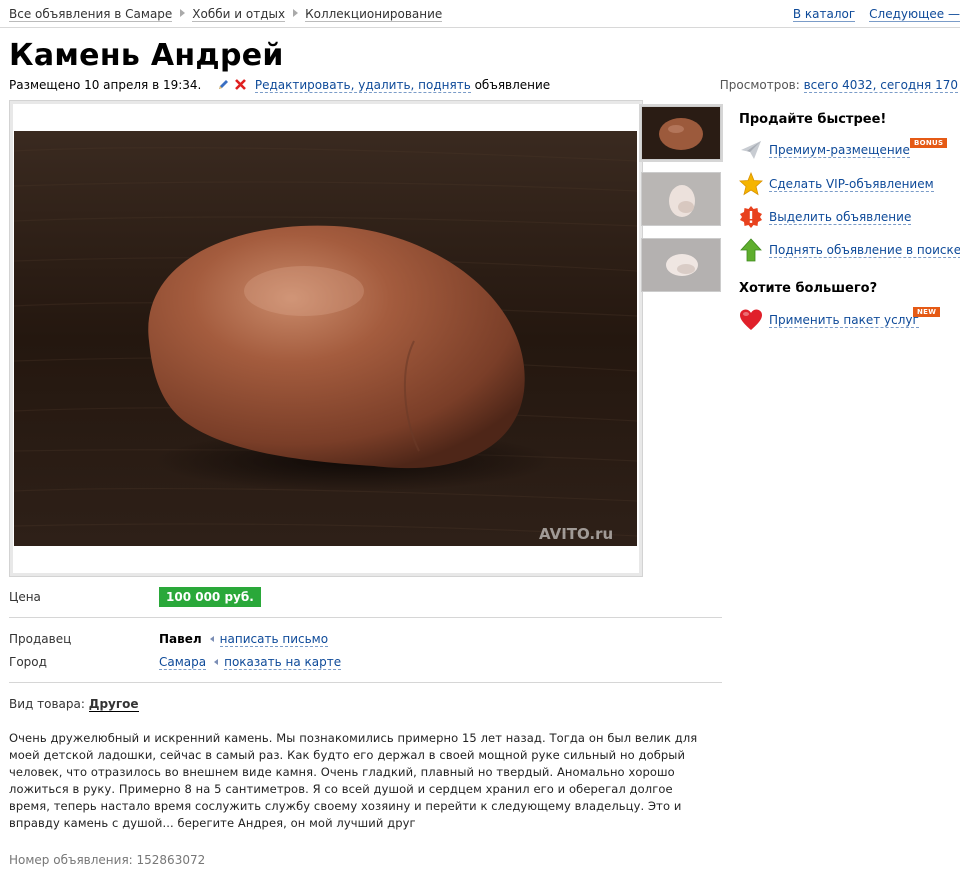 This screenshot has height=876, width=960. I want to click on vip-item: Сделать VIP-объявлением, so click(836, 184).